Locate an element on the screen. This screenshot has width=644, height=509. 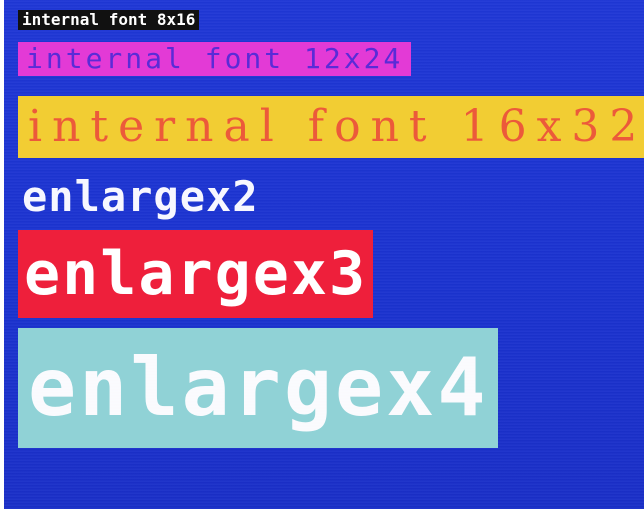
line-enlarge-x2: enlargex2 is located at coordinates (140, 196).